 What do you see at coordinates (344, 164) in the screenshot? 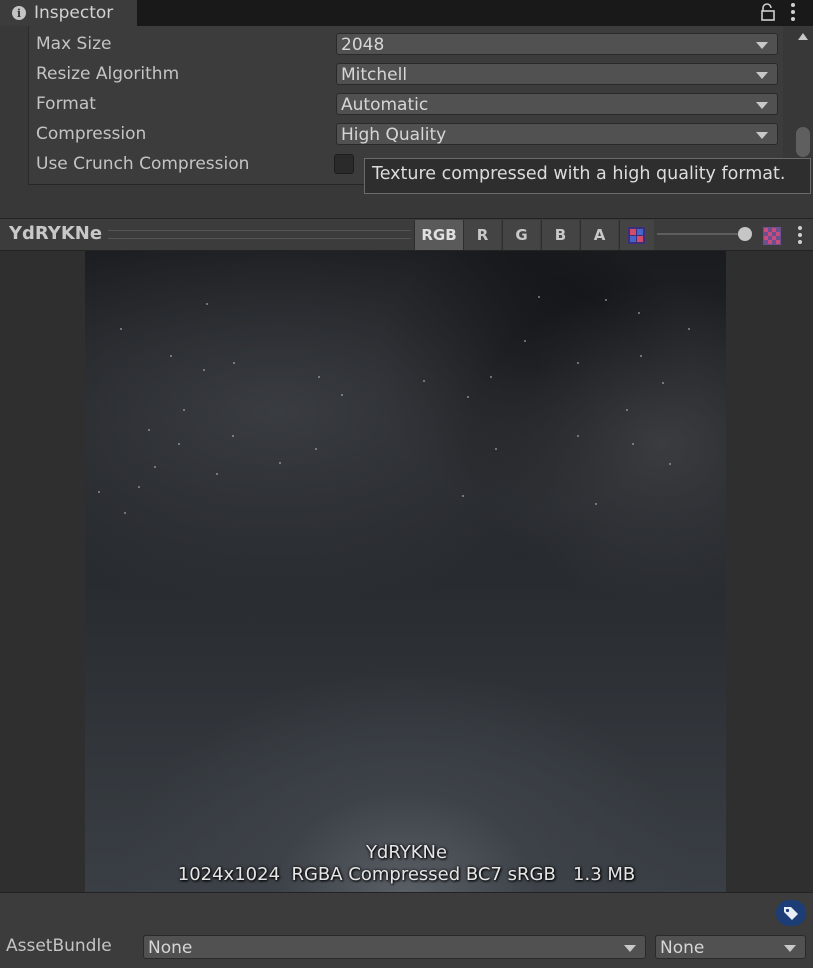
I see `crunch-compression-checkbox` at bounding box center [344, 164].